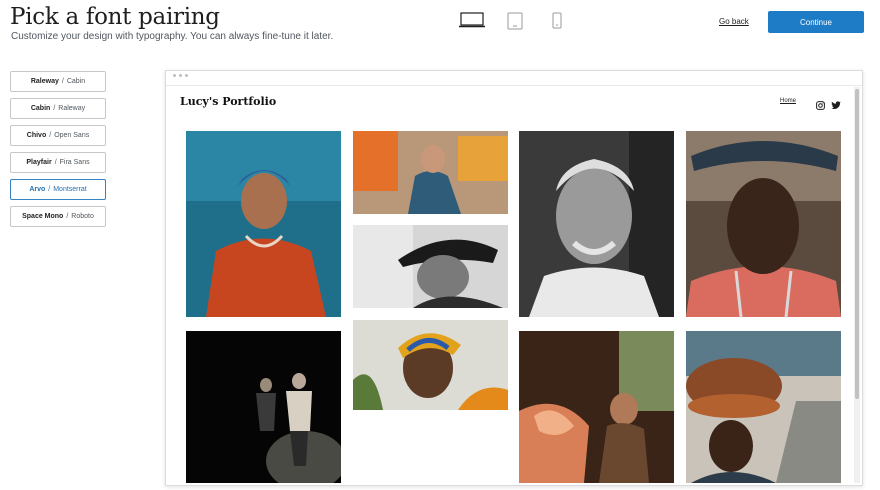 Image resolution: width=880 pixels, height=490 pixels. What do you see at coordinates (76, 81) in the screenshot?
I see `body-font-label: Cabin` at bounding box center [76, 81].